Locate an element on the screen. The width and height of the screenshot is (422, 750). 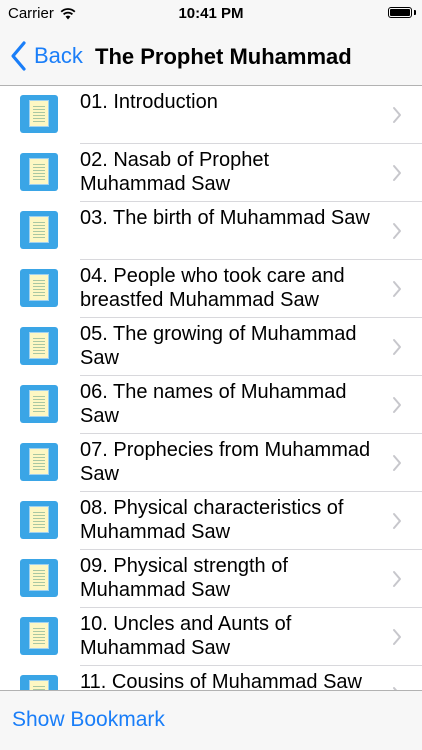
list-item-content: 09. Physical strength of Muhammad Saw is located at coordinates (251, 579).